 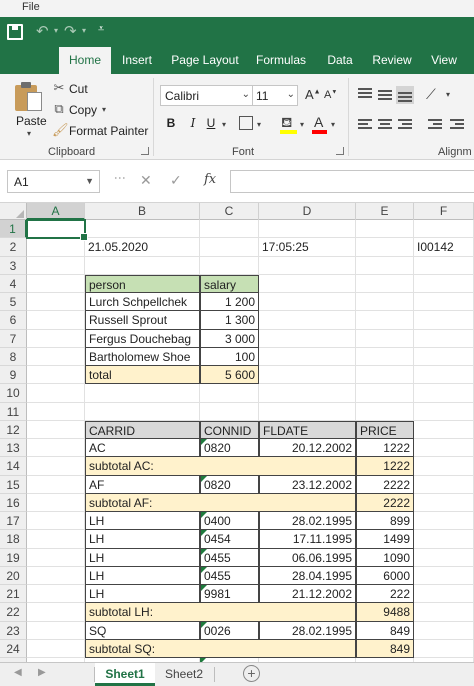 What do you see at coordinates (205, 60) in the screenshot?
I see `tab-page-layout: Page Layout` at bounding box center [205, 60].